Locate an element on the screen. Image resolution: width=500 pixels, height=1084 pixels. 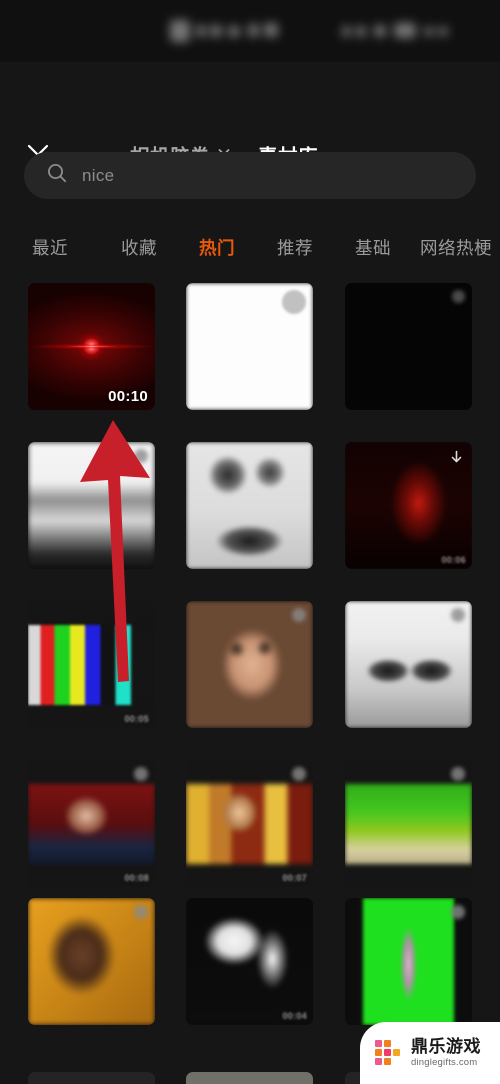
duration-label: 00:07 is located at coordinates (294, 878).